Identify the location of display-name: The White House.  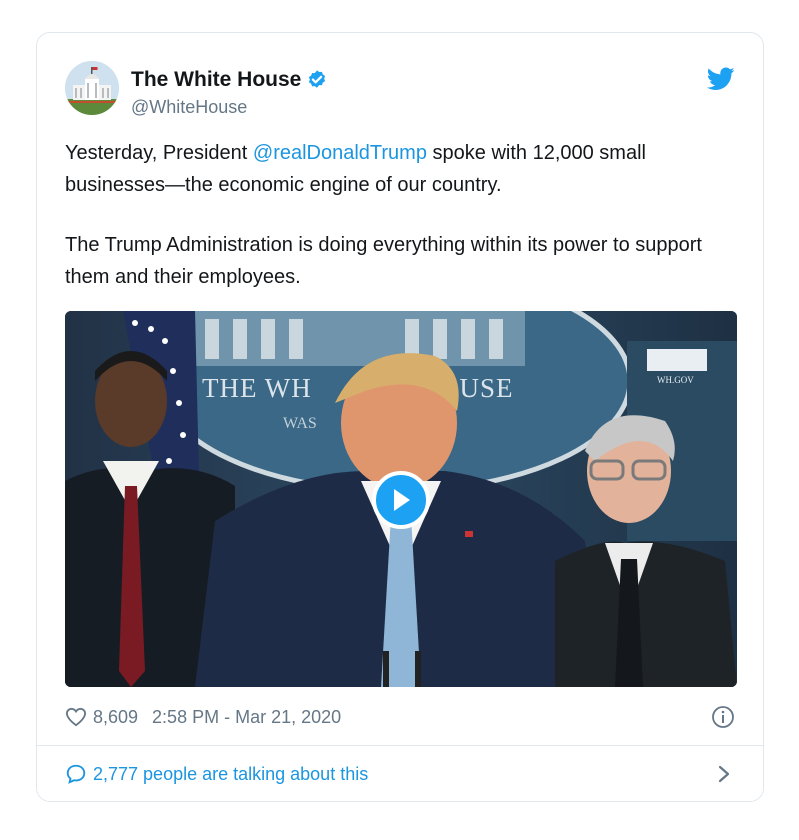
(216, 80).